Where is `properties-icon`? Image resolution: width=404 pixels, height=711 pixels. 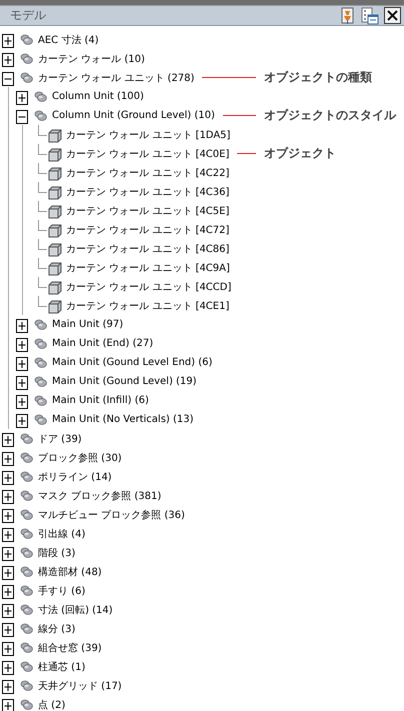
properties-icon is located at coordinates (370, 15).